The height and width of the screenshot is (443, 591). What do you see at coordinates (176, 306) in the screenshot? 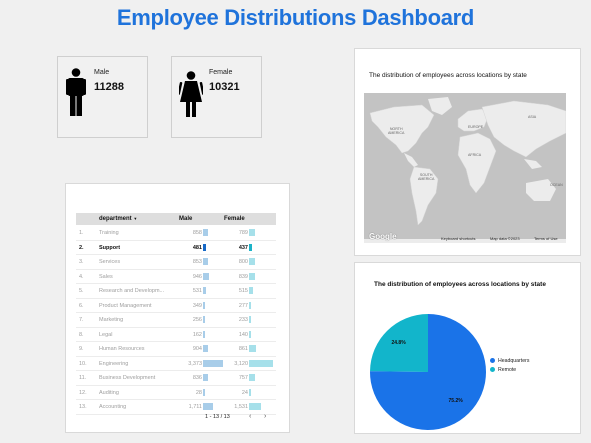
I see `table-row: 6. Product Management 349 277` at bounding box center [176, 306].